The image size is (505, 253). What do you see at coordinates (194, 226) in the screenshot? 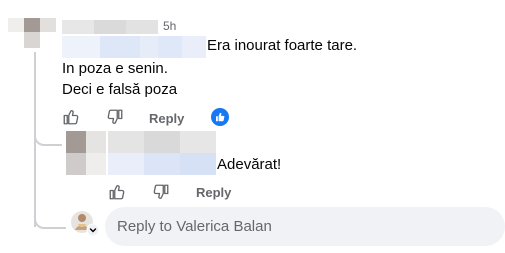
I see `reply-composer-placeholder: Reply to Valerica Balan` at bounding box center [194, 226].